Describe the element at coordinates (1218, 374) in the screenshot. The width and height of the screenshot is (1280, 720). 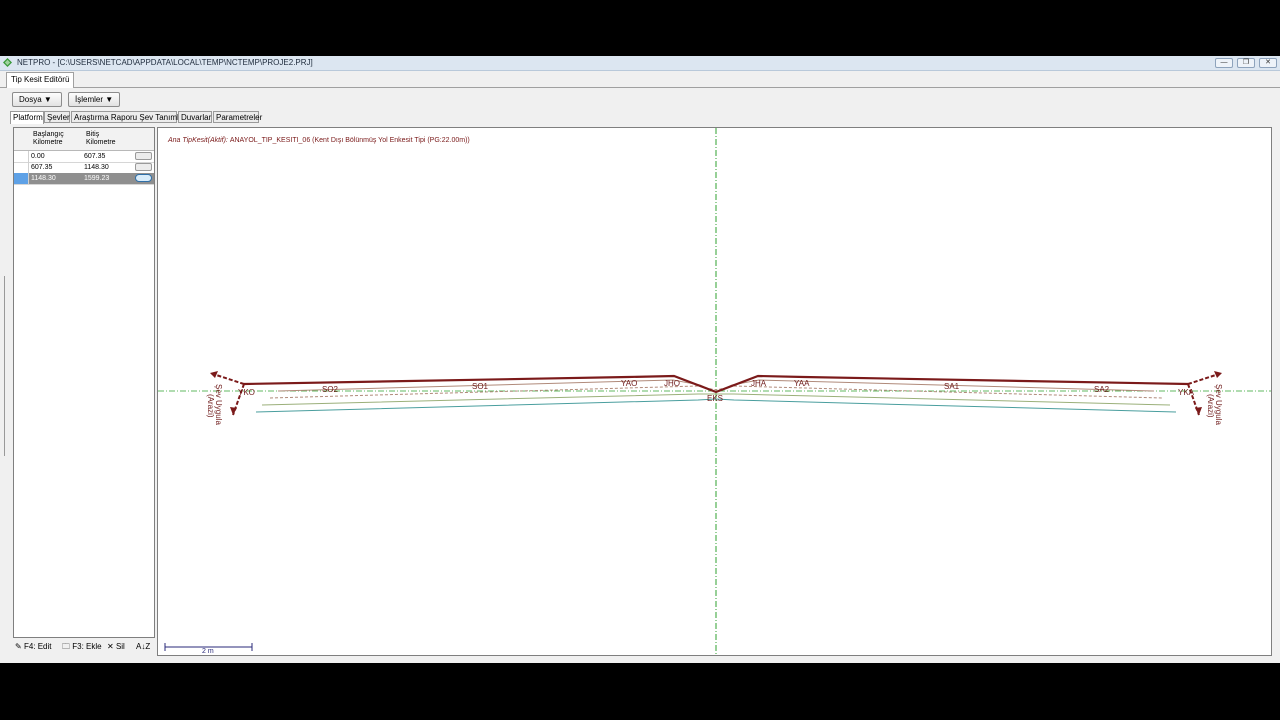
I see `right-slope-up-arrow-icon` at that location.